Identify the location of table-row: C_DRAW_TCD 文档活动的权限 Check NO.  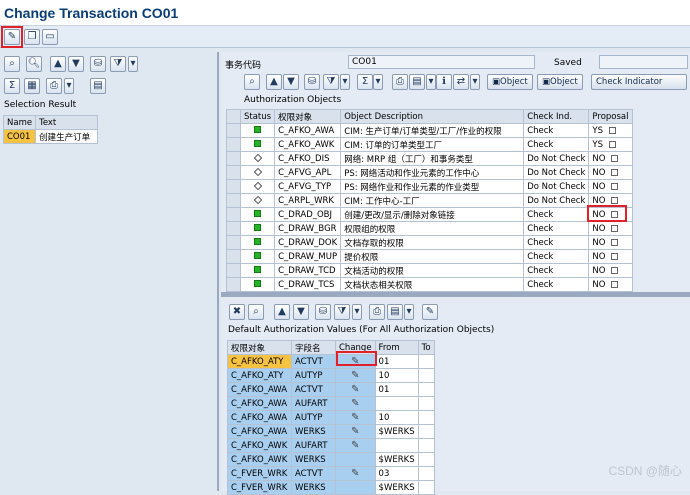
(429, 270).